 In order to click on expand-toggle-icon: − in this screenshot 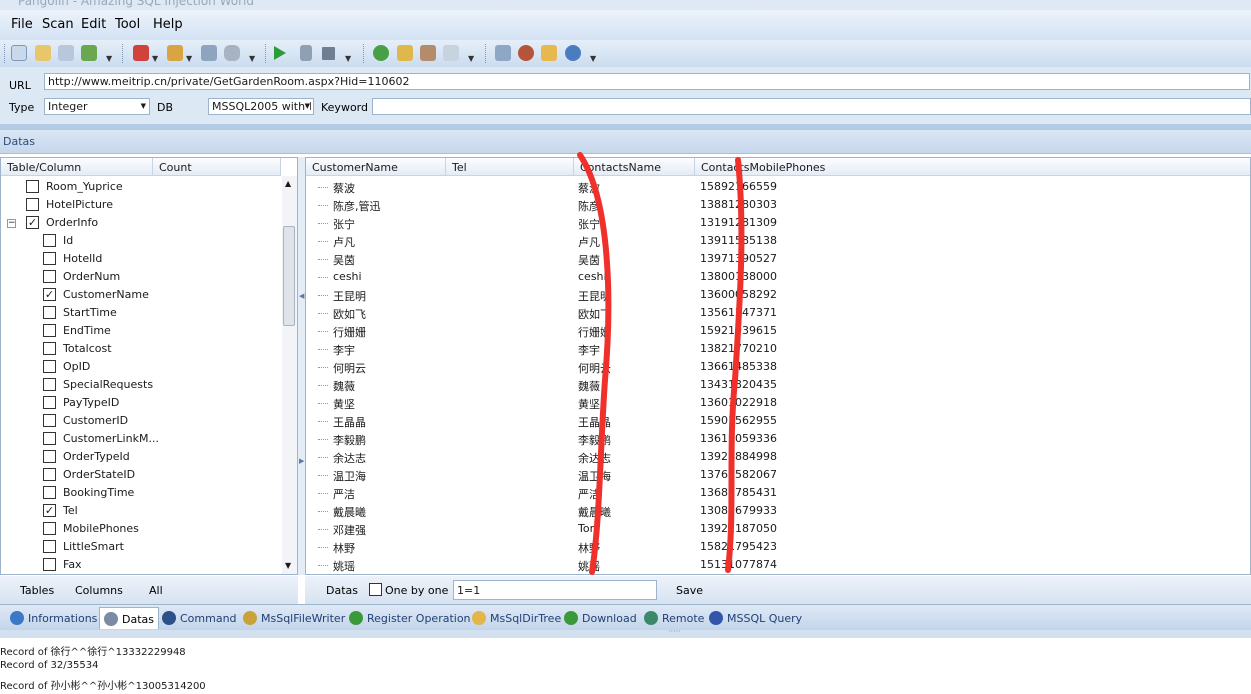, I will do `click(11, 223)`.